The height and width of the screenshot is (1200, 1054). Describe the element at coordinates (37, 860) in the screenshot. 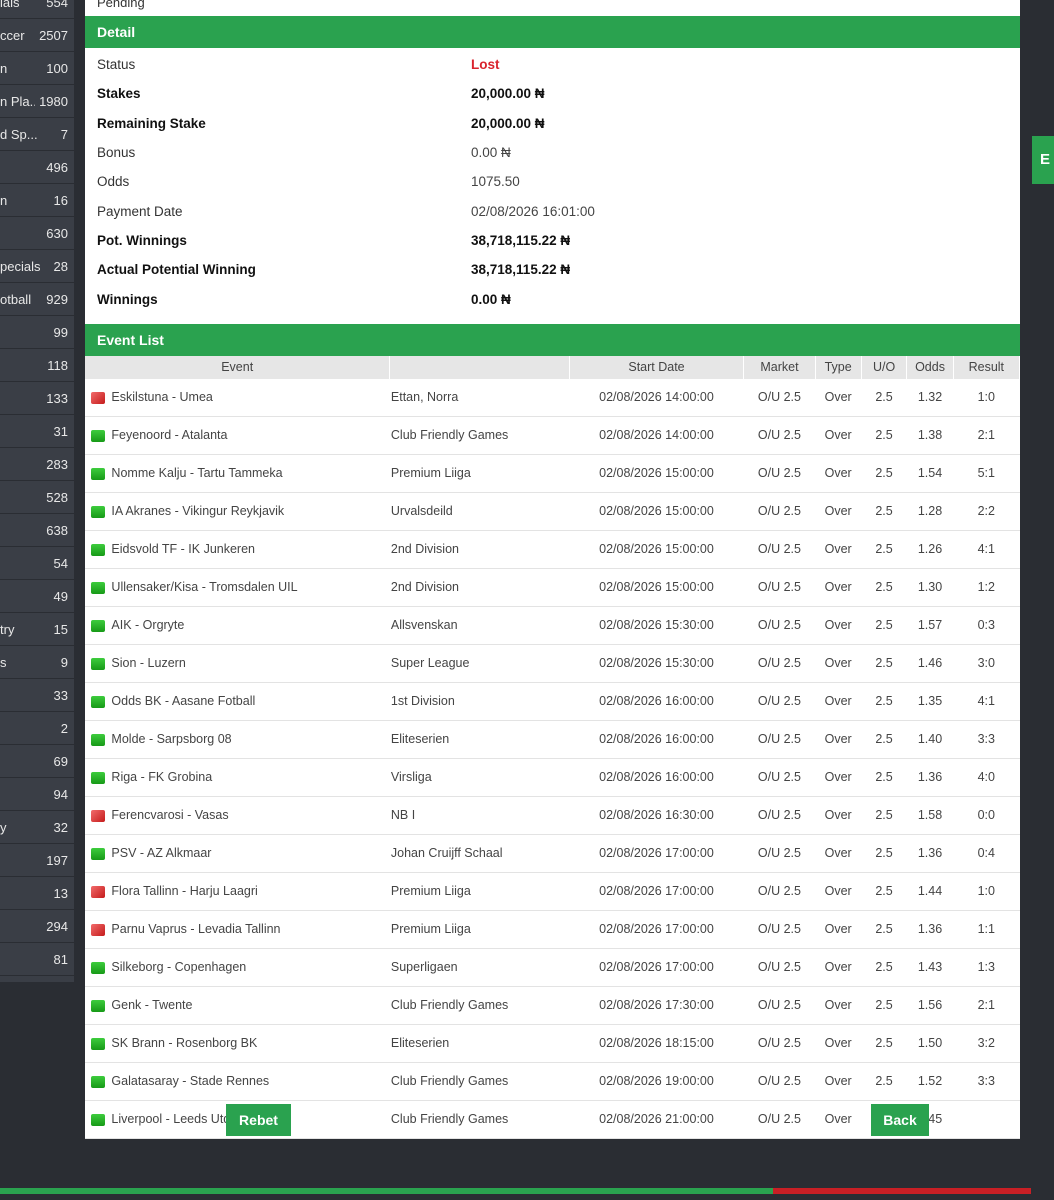

I see `sidebar-item: 197` at that location.